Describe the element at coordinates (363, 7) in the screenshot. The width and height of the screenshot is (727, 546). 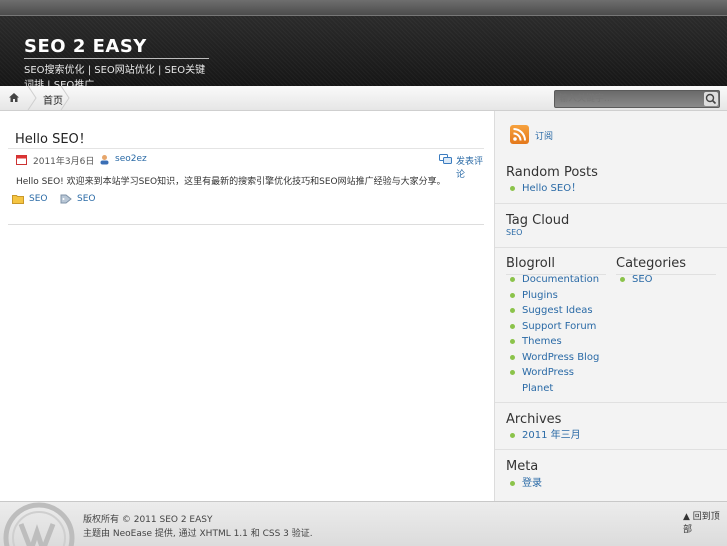
I see `top-strip` at that location.